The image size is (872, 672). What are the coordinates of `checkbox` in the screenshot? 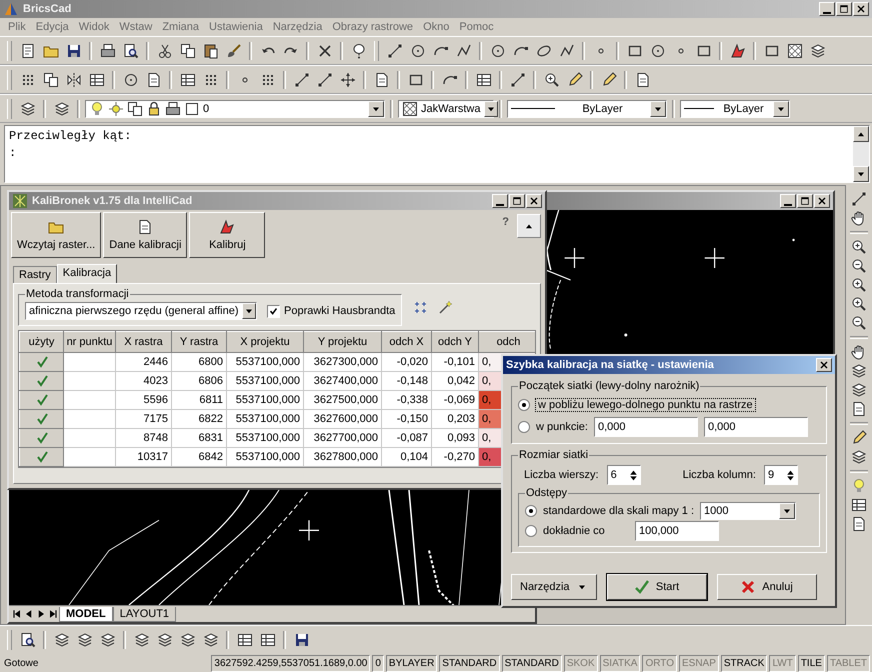 It's located at (273, 311).